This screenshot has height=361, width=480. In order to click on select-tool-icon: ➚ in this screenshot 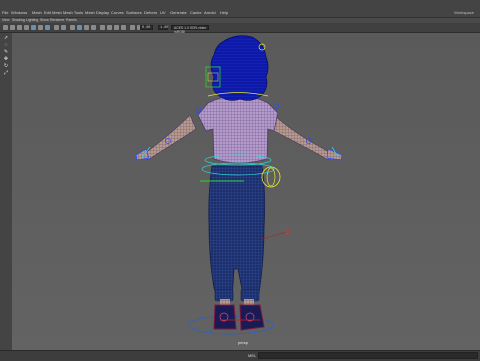, I will do `click(6, 38)`.